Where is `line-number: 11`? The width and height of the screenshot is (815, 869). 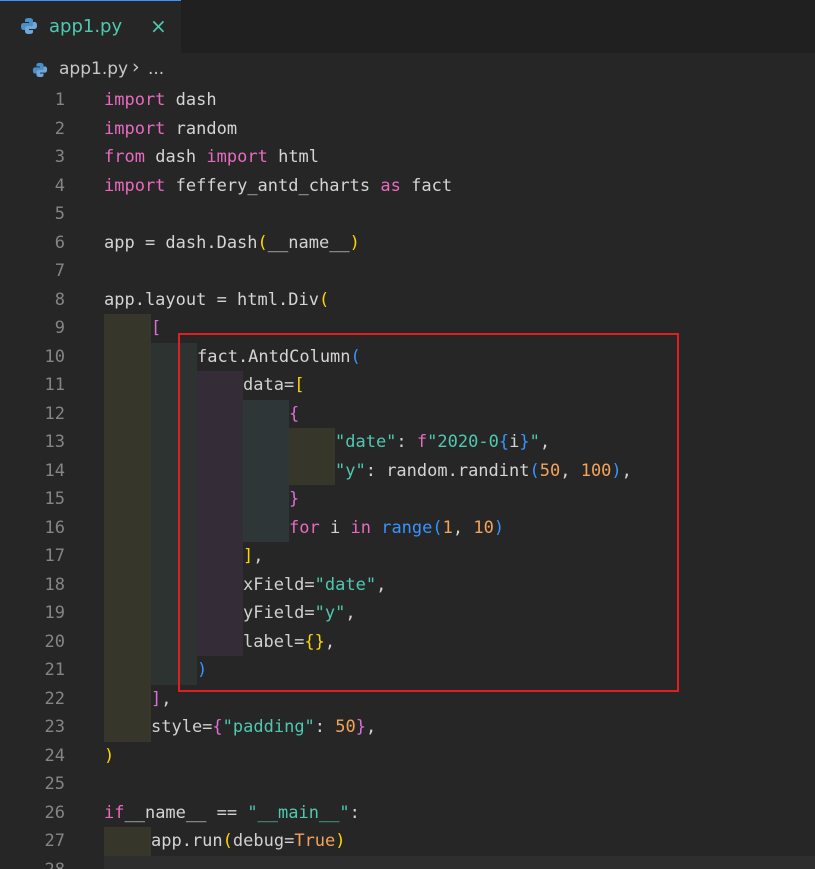 line-number: 11 is located at coordinates (54, 385).